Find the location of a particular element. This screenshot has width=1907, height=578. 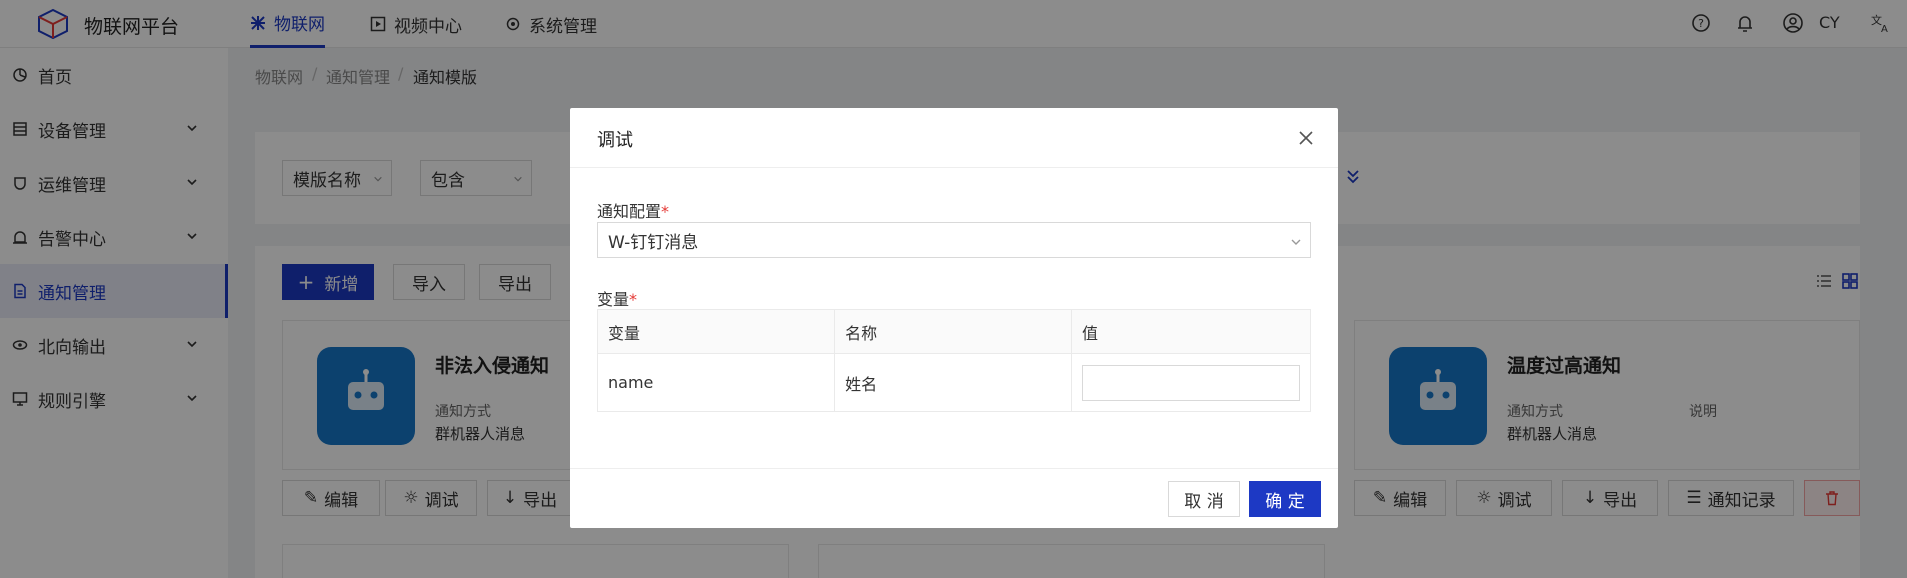

vars-label-text: 变量 is located at coordinates (613, 299).